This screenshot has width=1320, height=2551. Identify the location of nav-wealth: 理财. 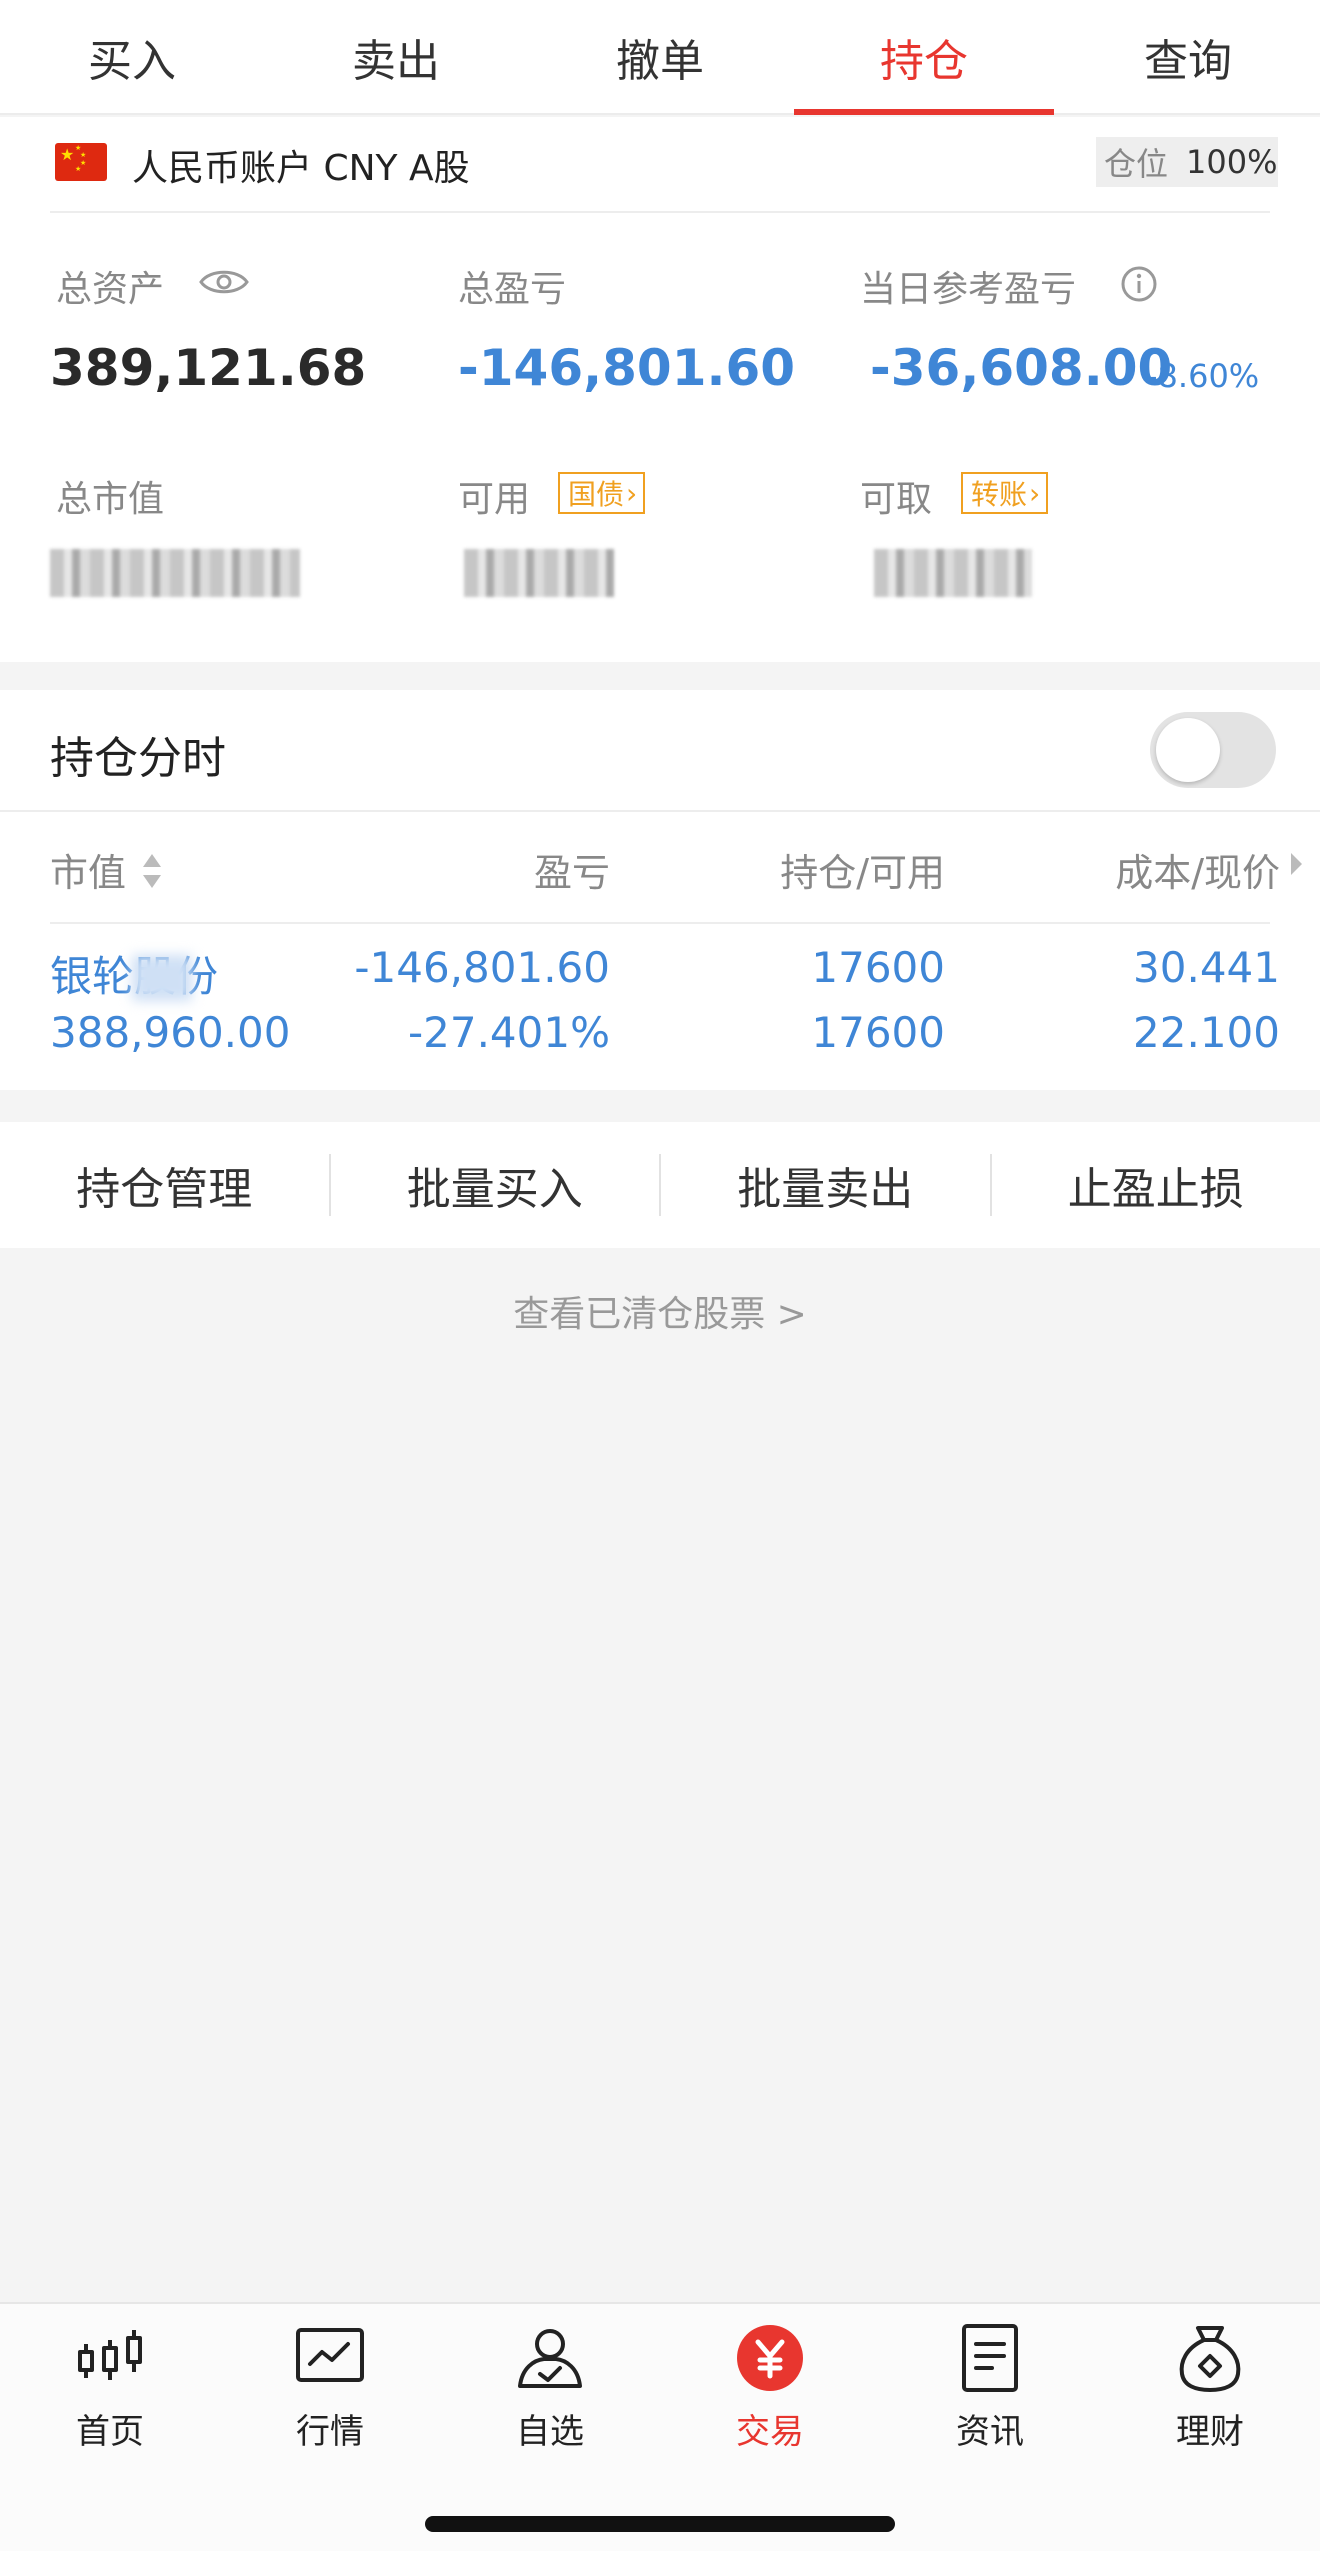
(1210, 2397).